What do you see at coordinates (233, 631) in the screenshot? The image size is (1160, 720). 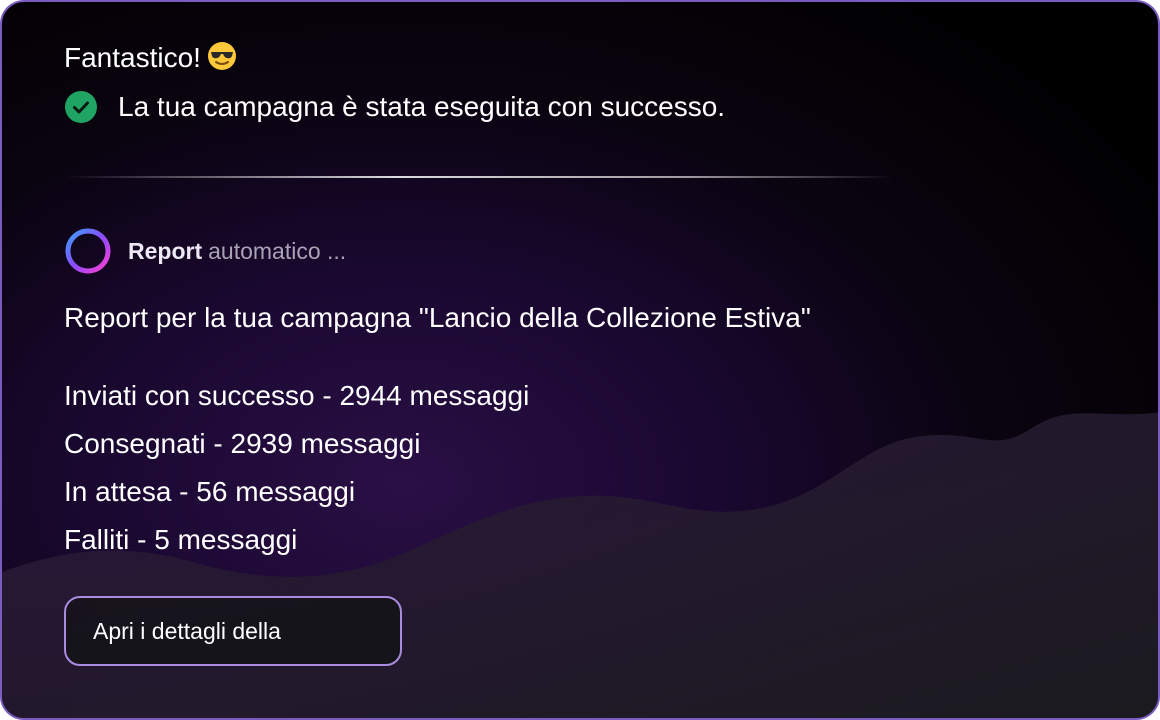 I see `open-details-button: Apri i dettagli della` at bounding box center [233, 631].